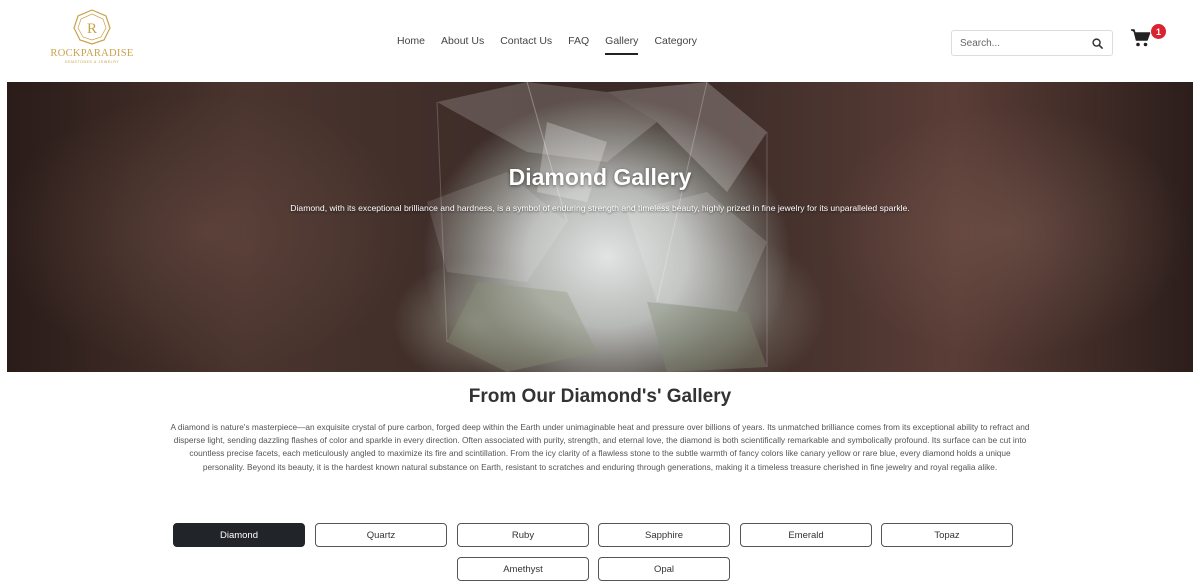 This screenshot has height=581, width=1200. Describe the element at coordinates (1017, 43) in the screenshot. I see `search-input` at that location.